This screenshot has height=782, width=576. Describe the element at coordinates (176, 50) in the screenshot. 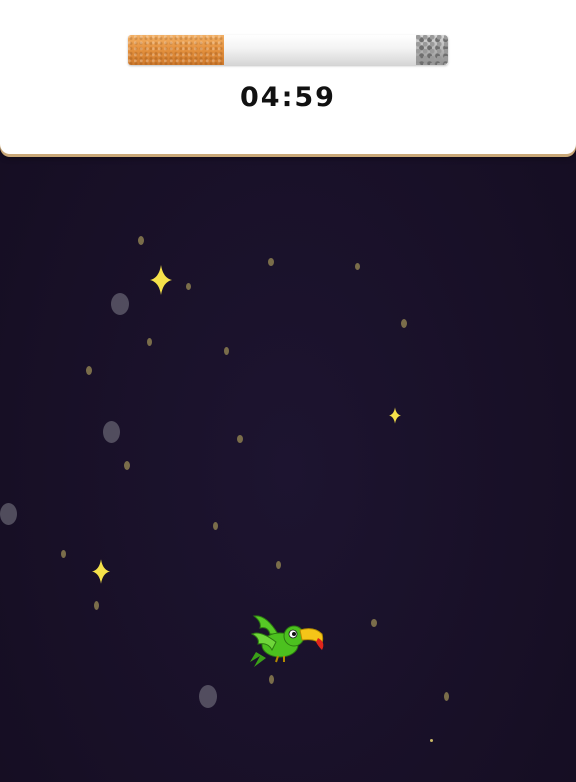

I see `cigarette-filter` at that location.